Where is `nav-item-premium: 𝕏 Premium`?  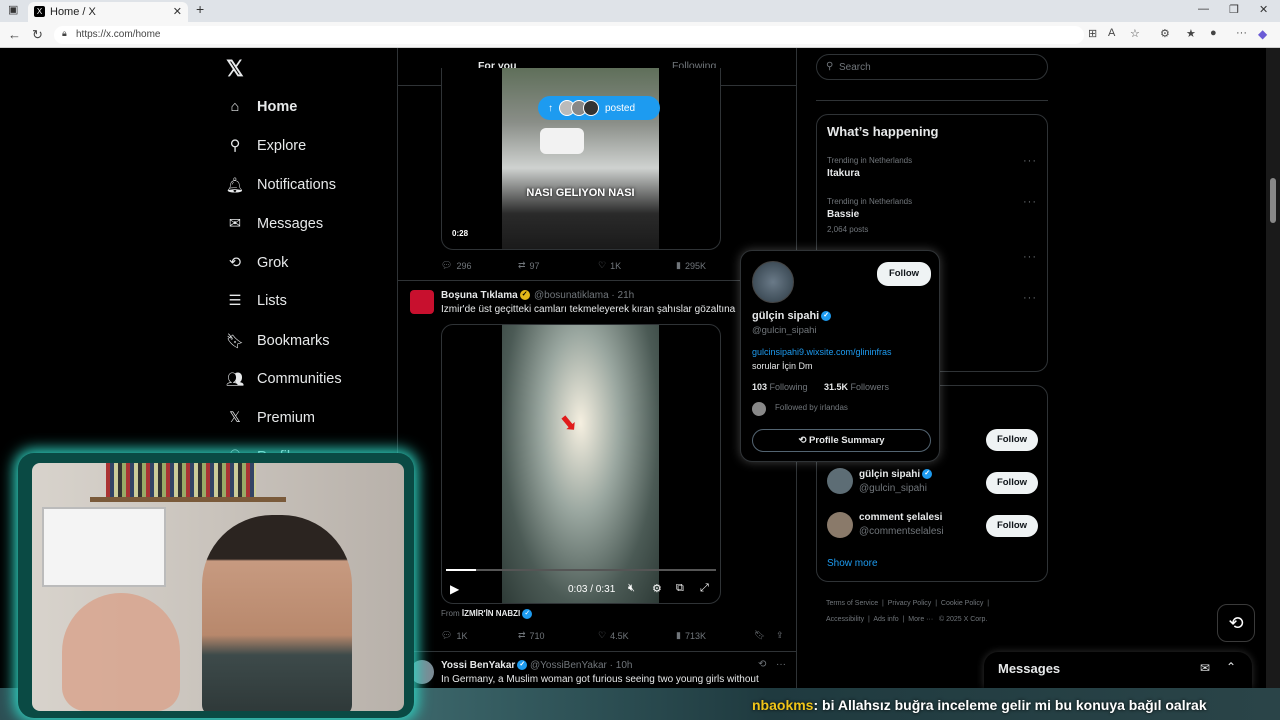 nav-item-premium: 𝕏 Premium is located at coordinates (270, 418).